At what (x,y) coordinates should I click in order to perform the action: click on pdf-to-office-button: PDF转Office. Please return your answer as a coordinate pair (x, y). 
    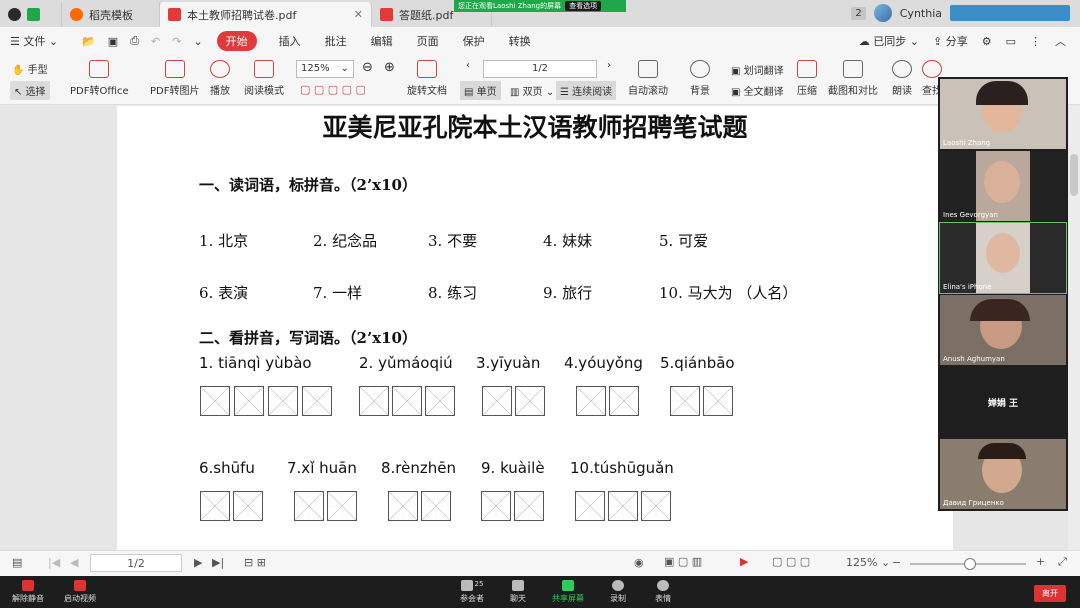
    Looking at the image, I should click on (99, 78).